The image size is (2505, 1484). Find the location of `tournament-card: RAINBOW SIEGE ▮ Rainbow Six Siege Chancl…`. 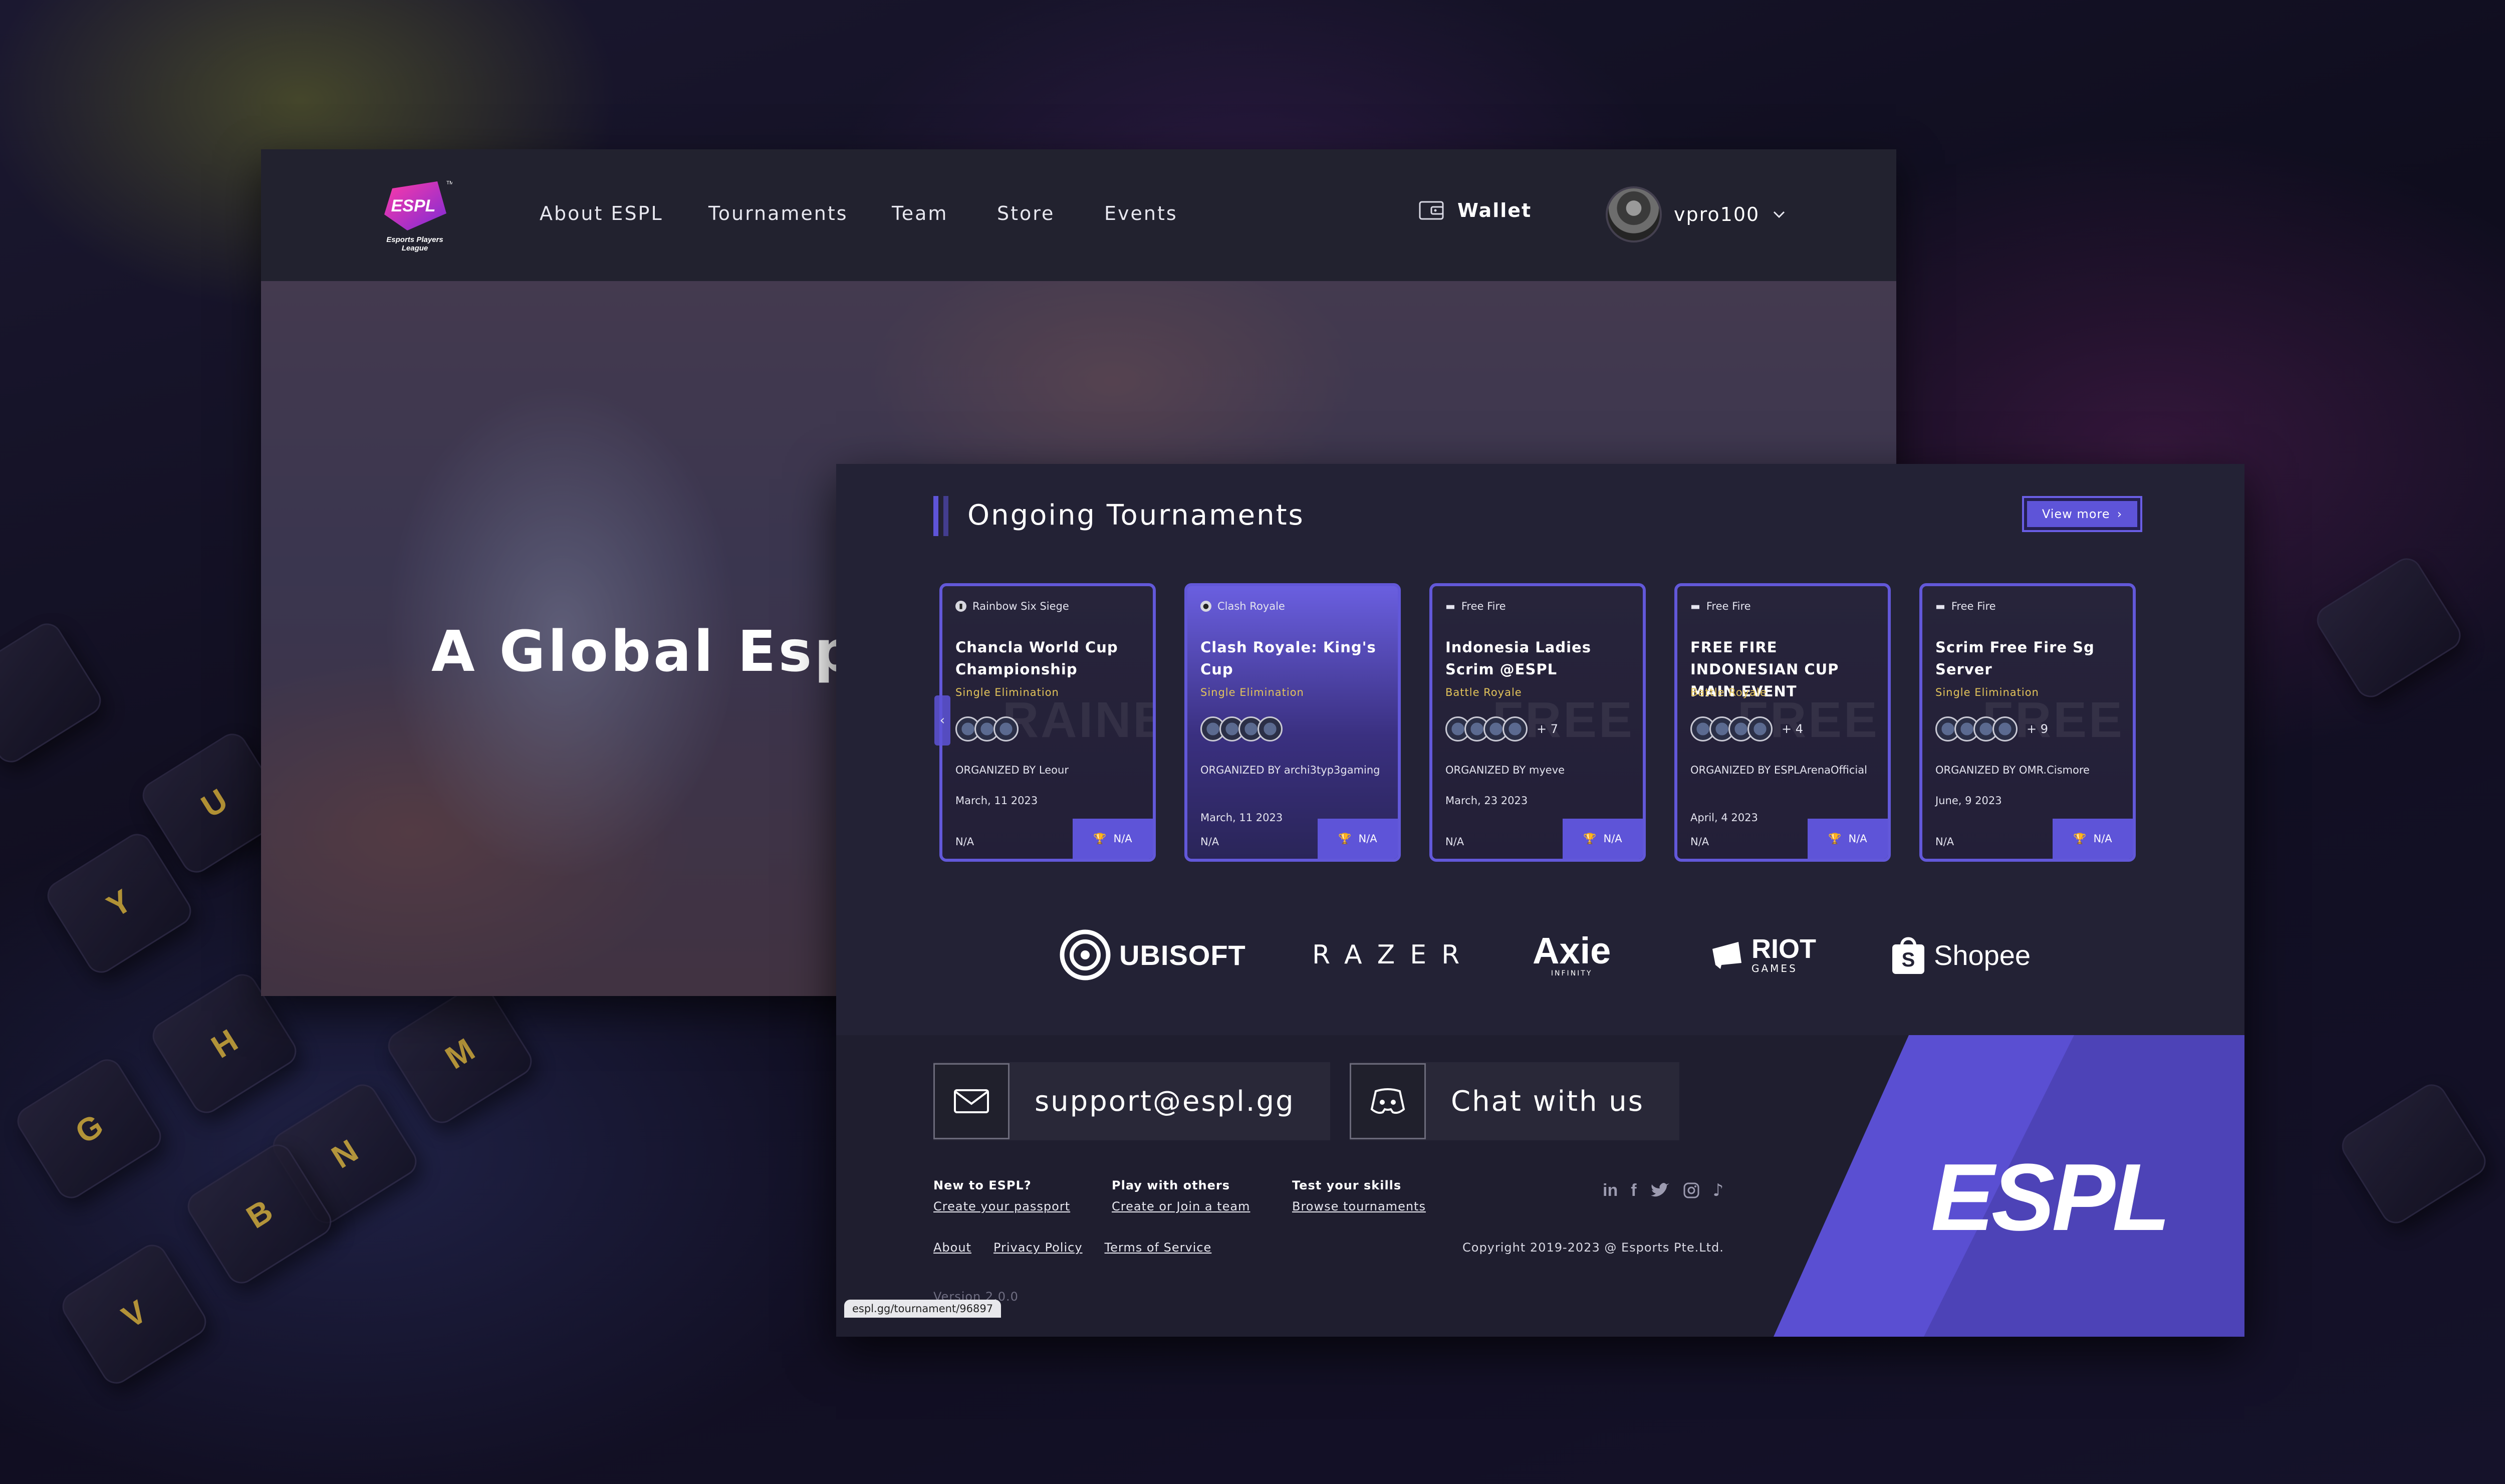

tournament-card: RAINBOW SIEGE ▮ Rainbow Six Siege Chancl… is located at coordinates (1047, 722).